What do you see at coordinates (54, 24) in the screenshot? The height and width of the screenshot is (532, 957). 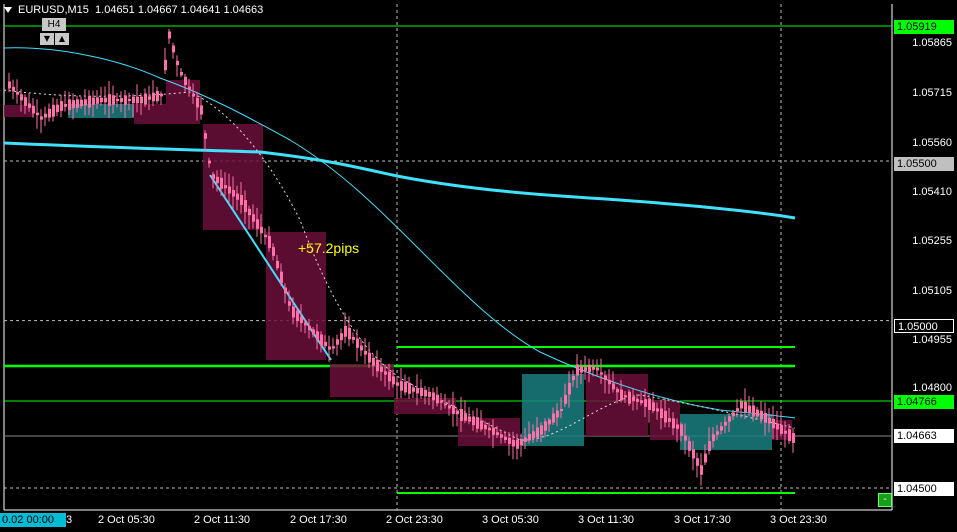 I see `timeframe-label: H4` at bounding box center [54, 24].